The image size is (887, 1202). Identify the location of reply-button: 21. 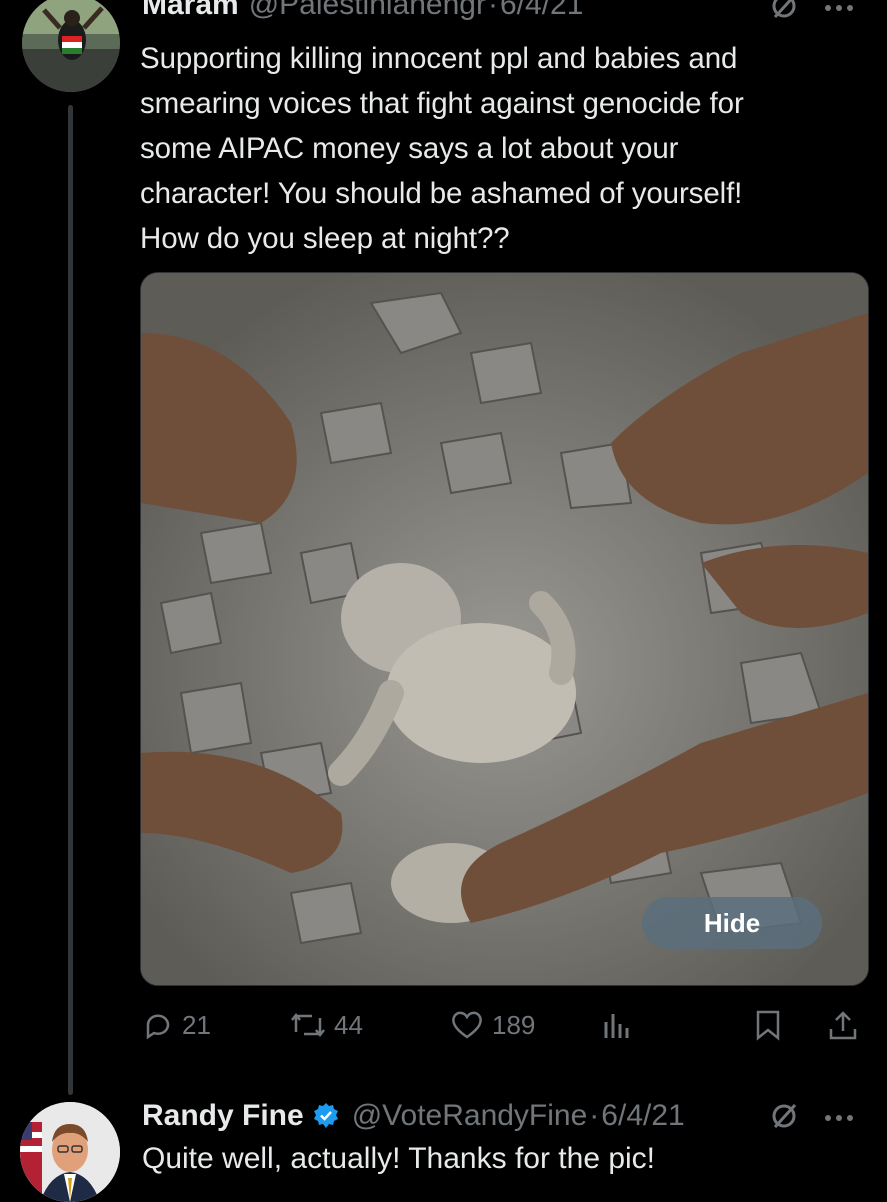
(176, 1025).